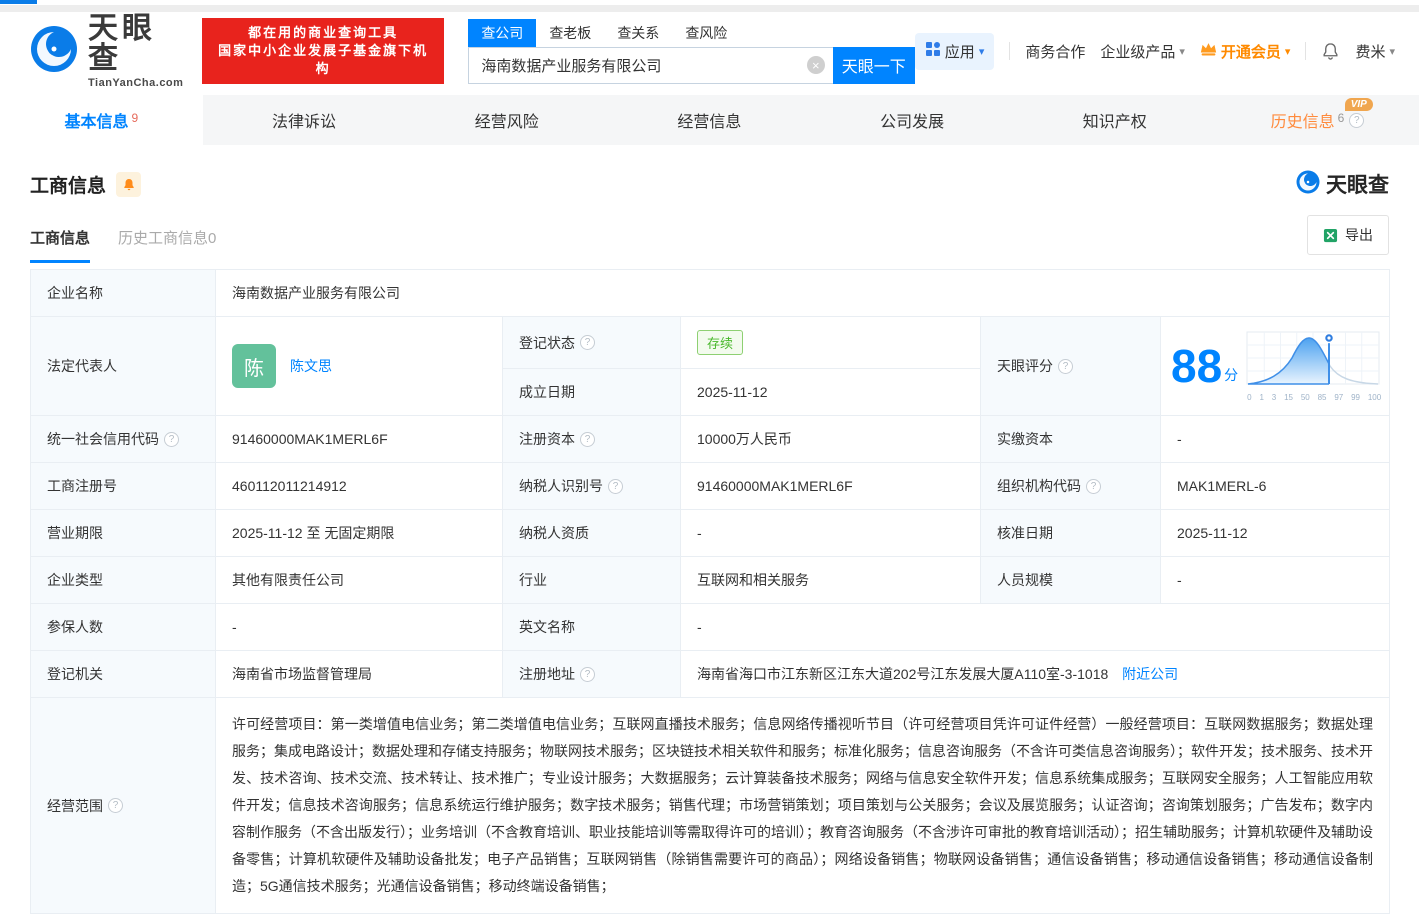  I want to click on status-badge: 存续, so click(720, 342).